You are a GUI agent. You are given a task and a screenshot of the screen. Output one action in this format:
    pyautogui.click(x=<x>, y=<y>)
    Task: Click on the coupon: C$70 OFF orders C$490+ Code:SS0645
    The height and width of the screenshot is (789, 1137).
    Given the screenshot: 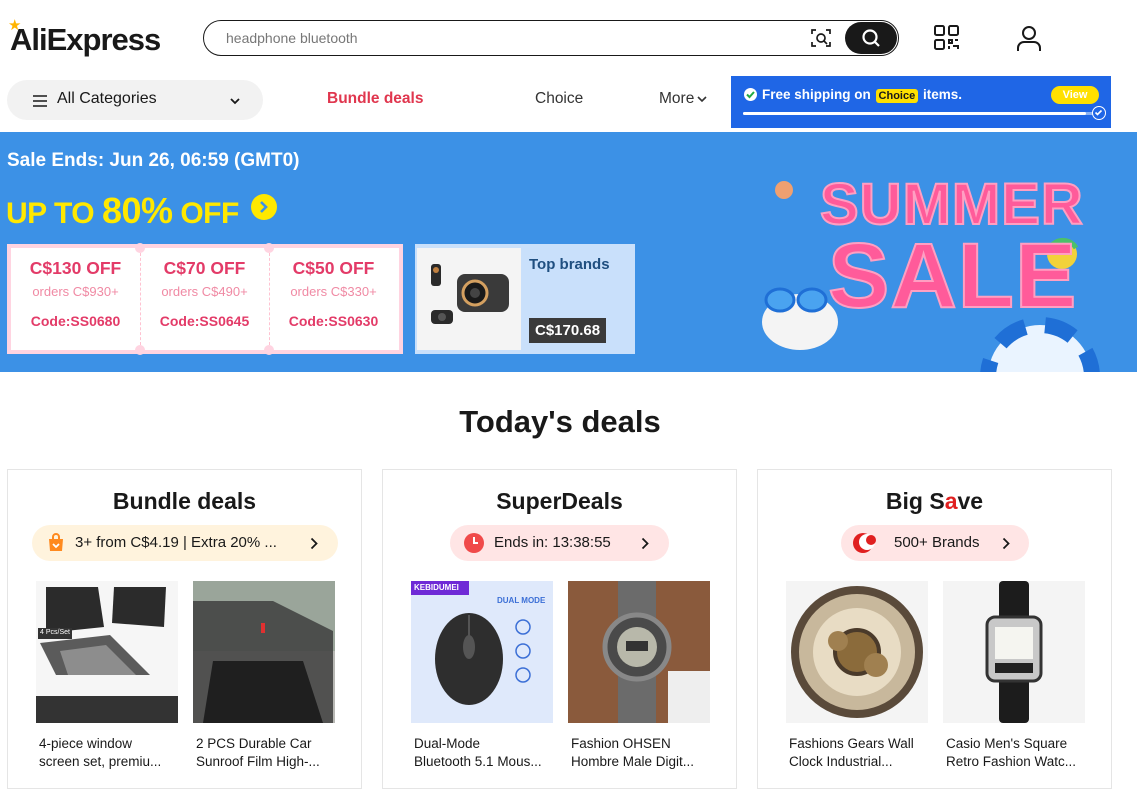 What is the action you would take?
    pyautogui.click(x=204, y=299)
    